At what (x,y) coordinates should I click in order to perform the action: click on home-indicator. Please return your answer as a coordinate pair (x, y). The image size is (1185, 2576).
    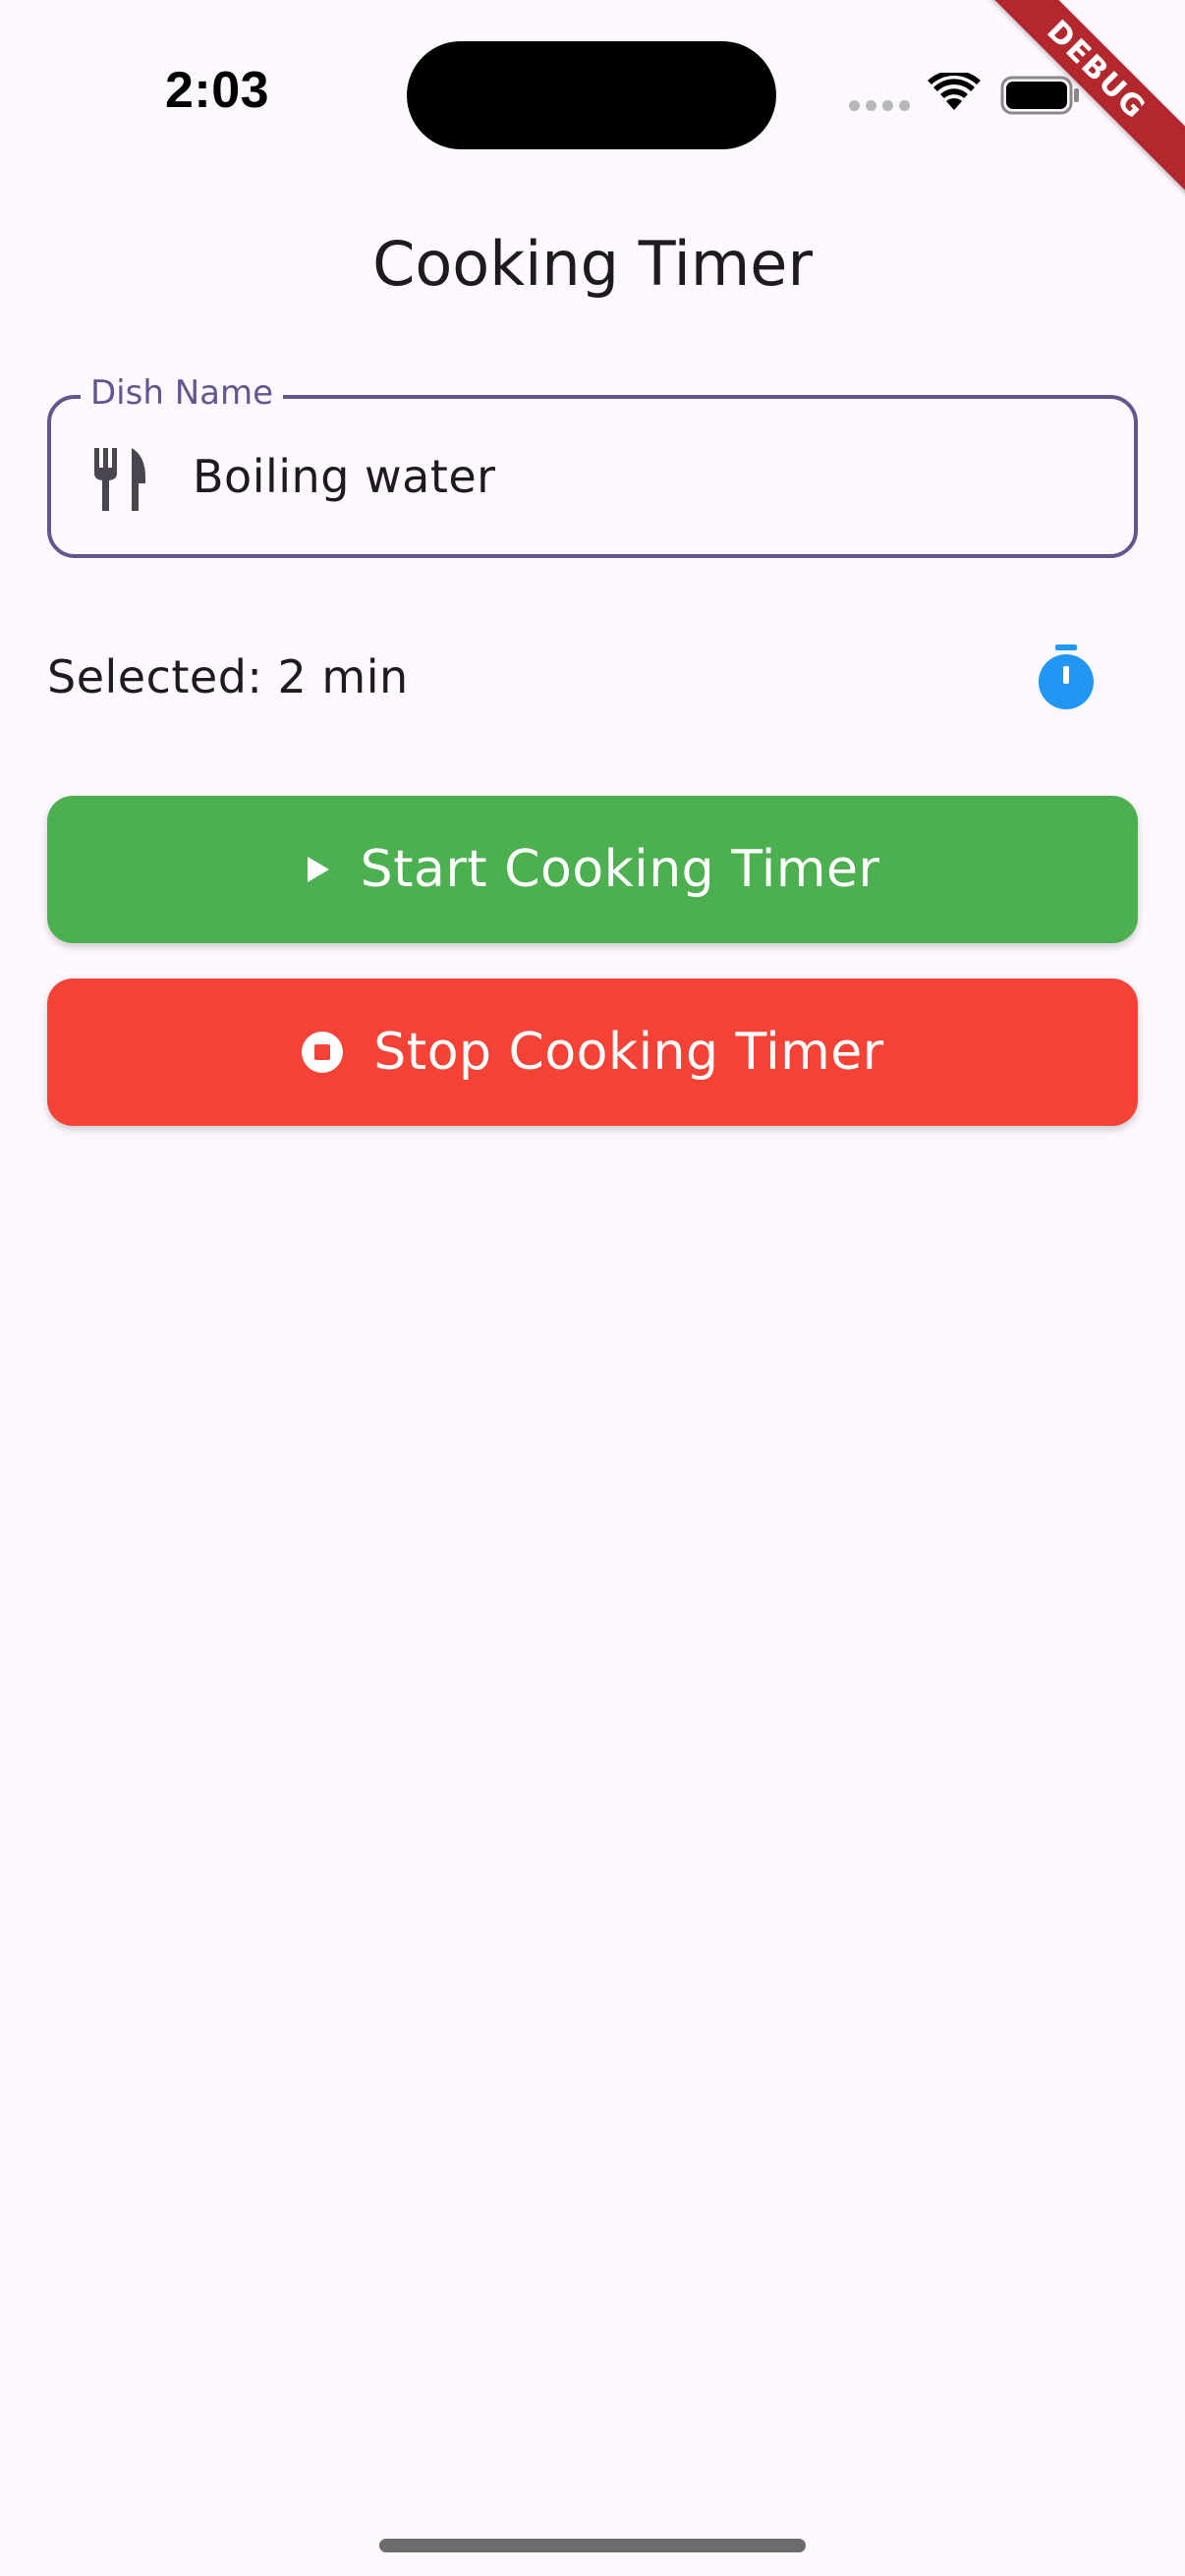
    Looking at the image, I should click on (592, 2545).